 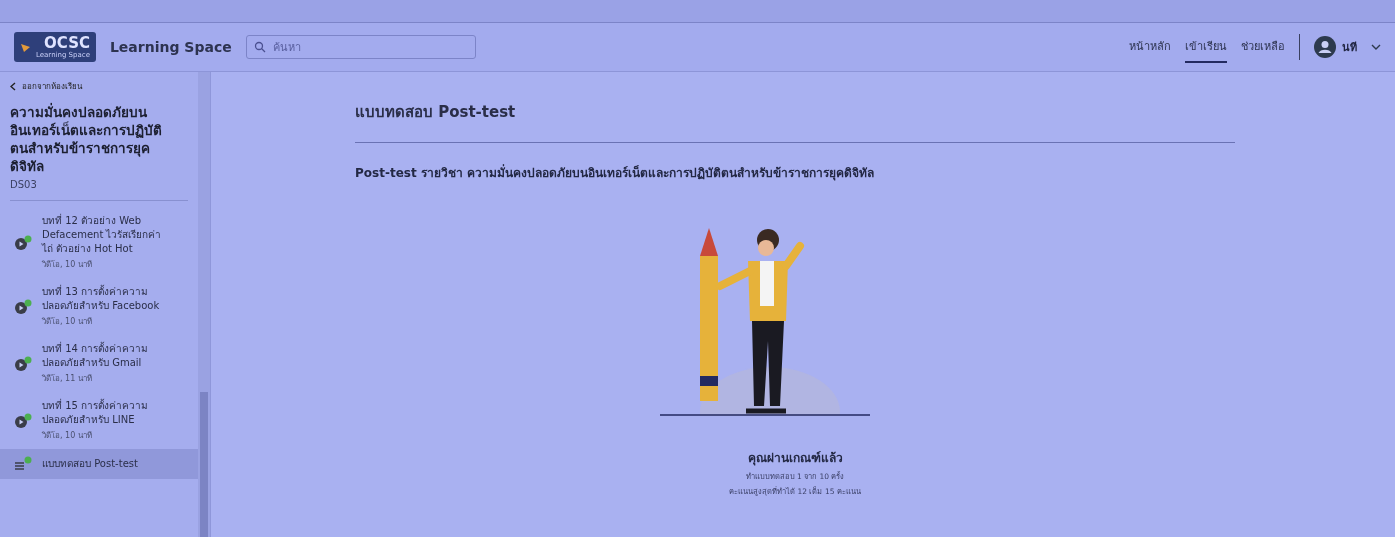 What do you see at coordinates (1150, 47) in the screenshot?
I see `nav-tab: หน้าหลัก` at bounding box center [1150, 47].